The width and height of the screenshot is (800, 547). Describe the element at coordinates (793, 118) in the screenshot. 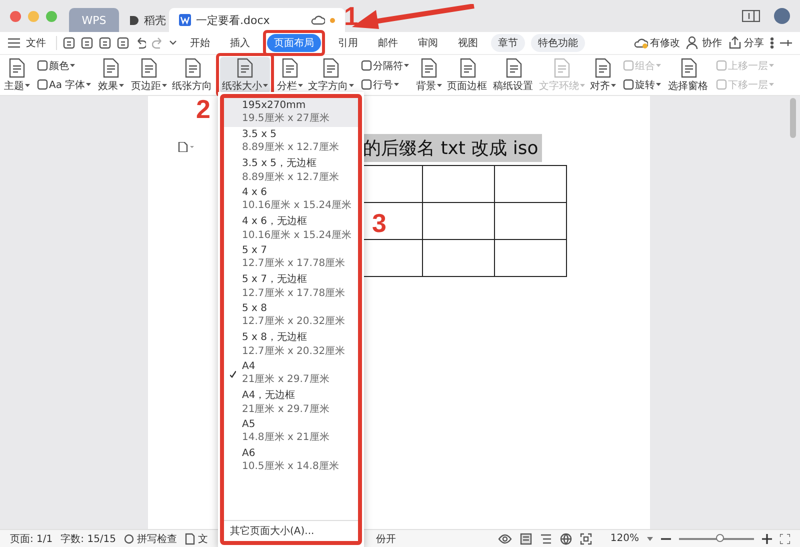

I see `scrollbar-thumb` at that location.